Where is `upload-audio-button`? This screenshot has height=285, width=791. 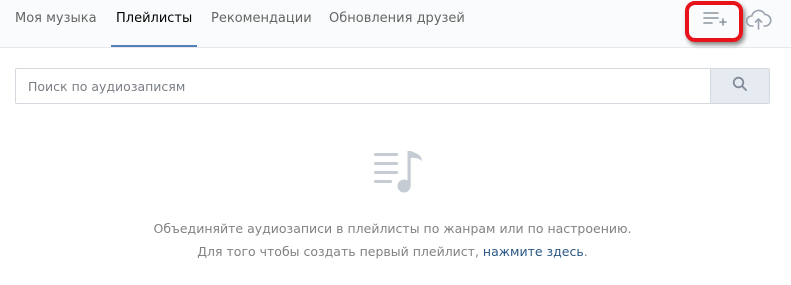
upload-audio-button is located at coordinates (759, 21).